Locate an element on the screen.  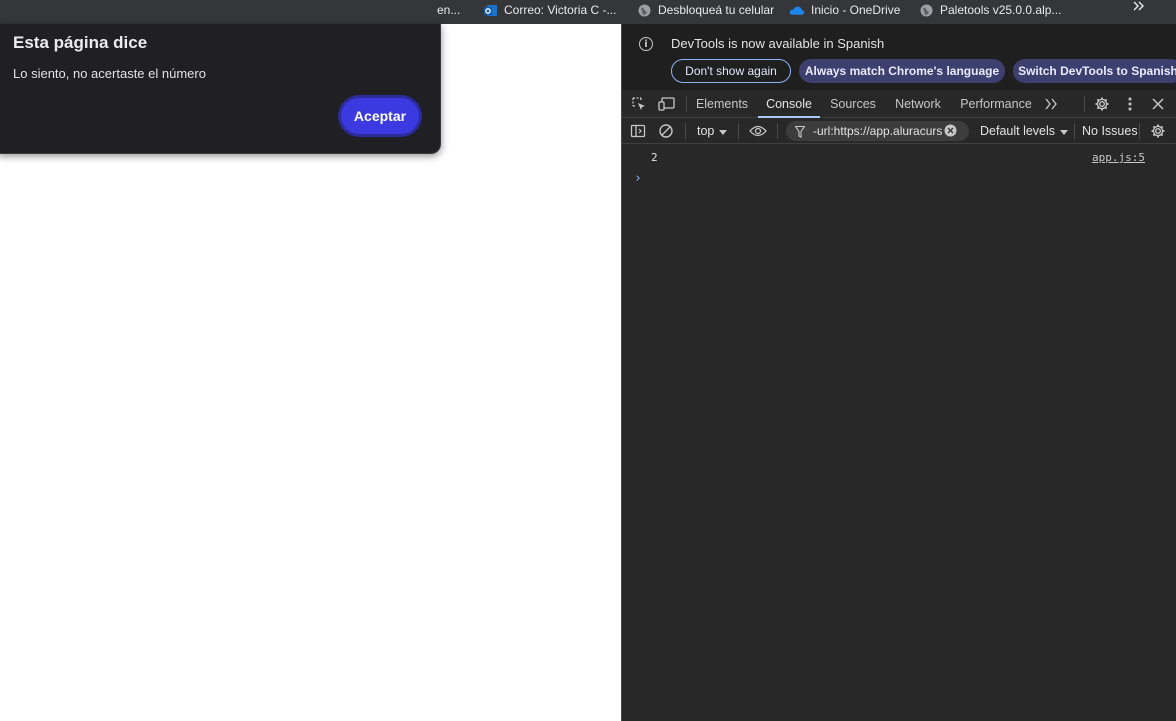
sidebar-toggle-icon is located at coordinates (638, 131).